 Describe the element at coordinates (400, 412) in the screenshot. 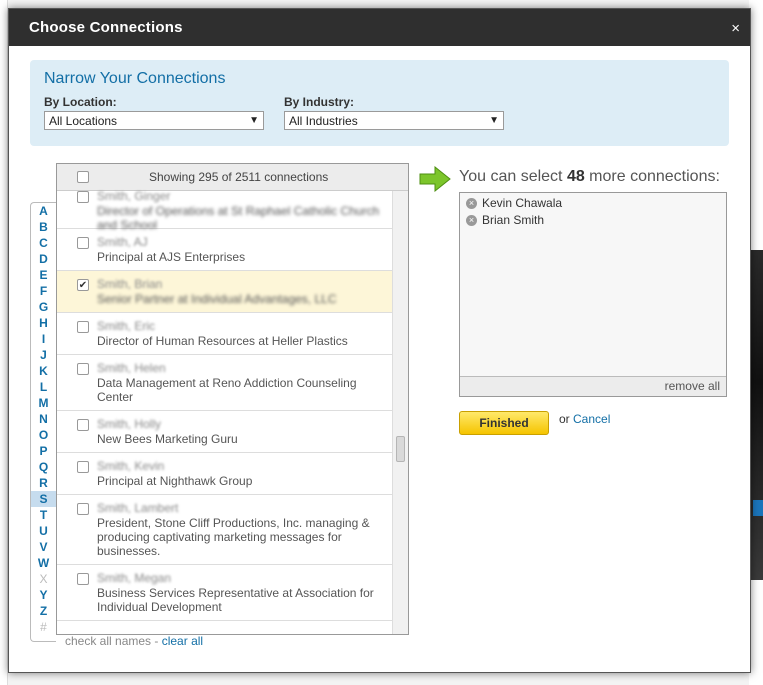

I see `list-scrollbar` at that location.